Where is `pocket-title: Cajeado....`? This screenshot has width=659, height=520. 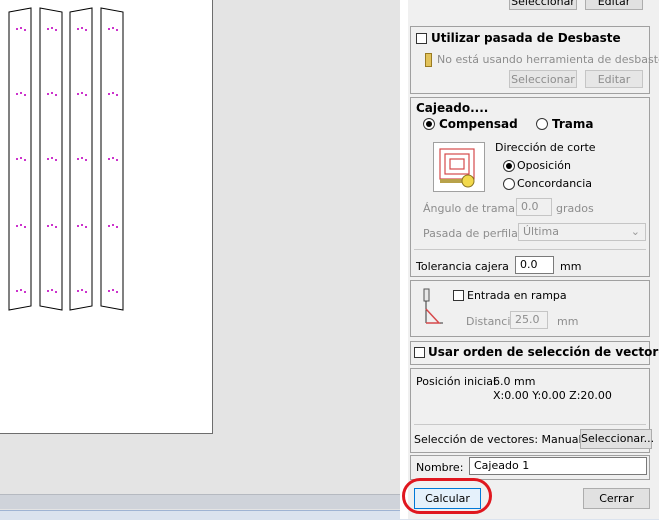
pocket-title: Cajeado.... is located at coordinates (452, 108).